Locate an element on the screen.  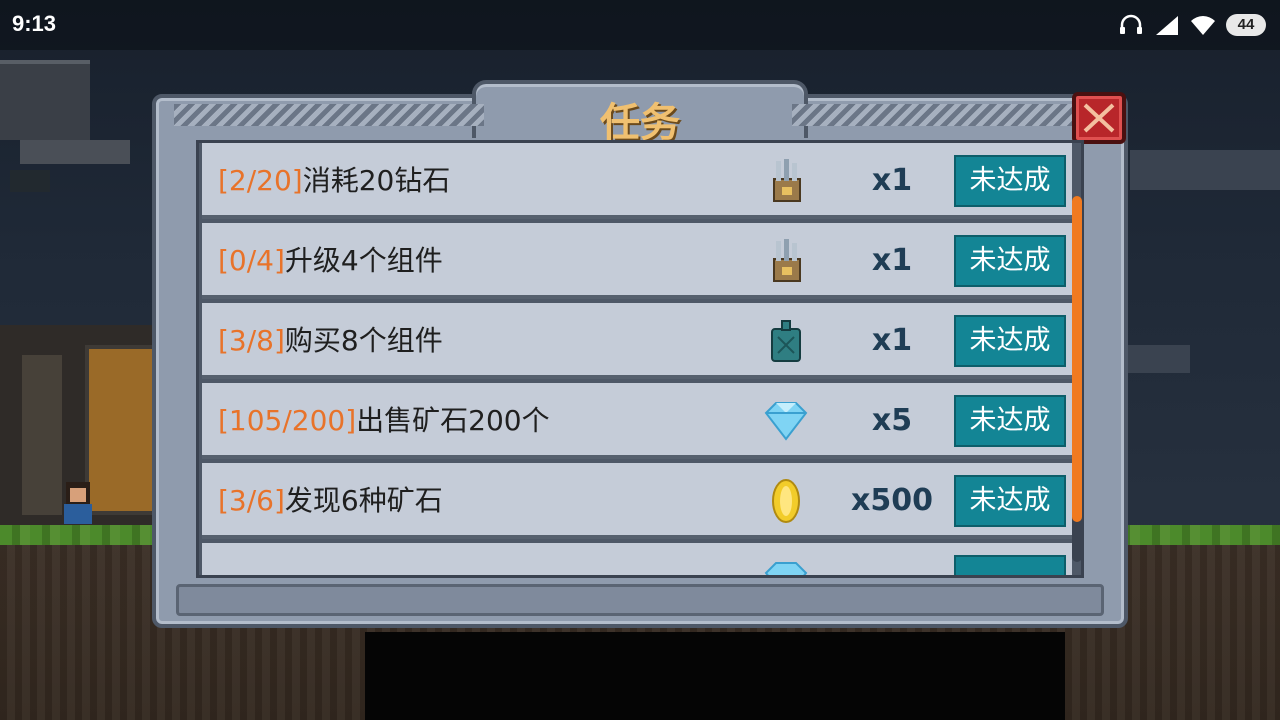
task-label: [3/8]购买8个组件 is located at coordinates (330, 341).